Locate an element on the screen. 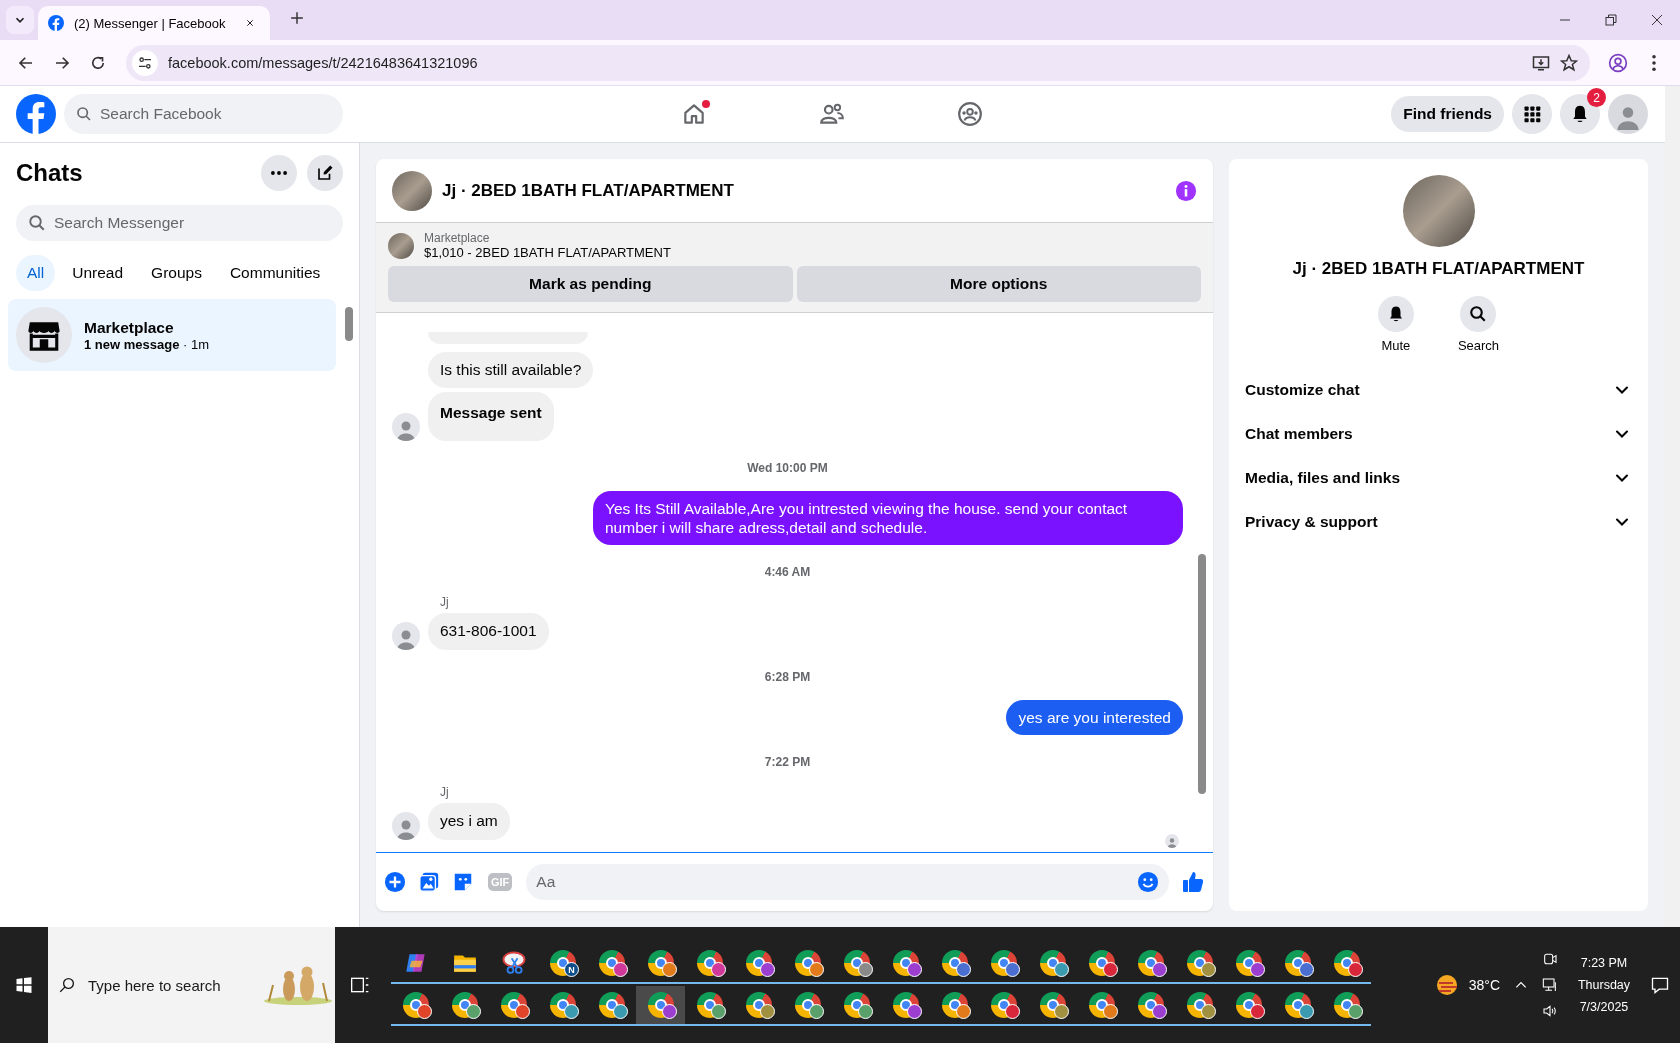 This screenshot has height=1043, width=1680. photo-button is located at coordinates (429, 882).